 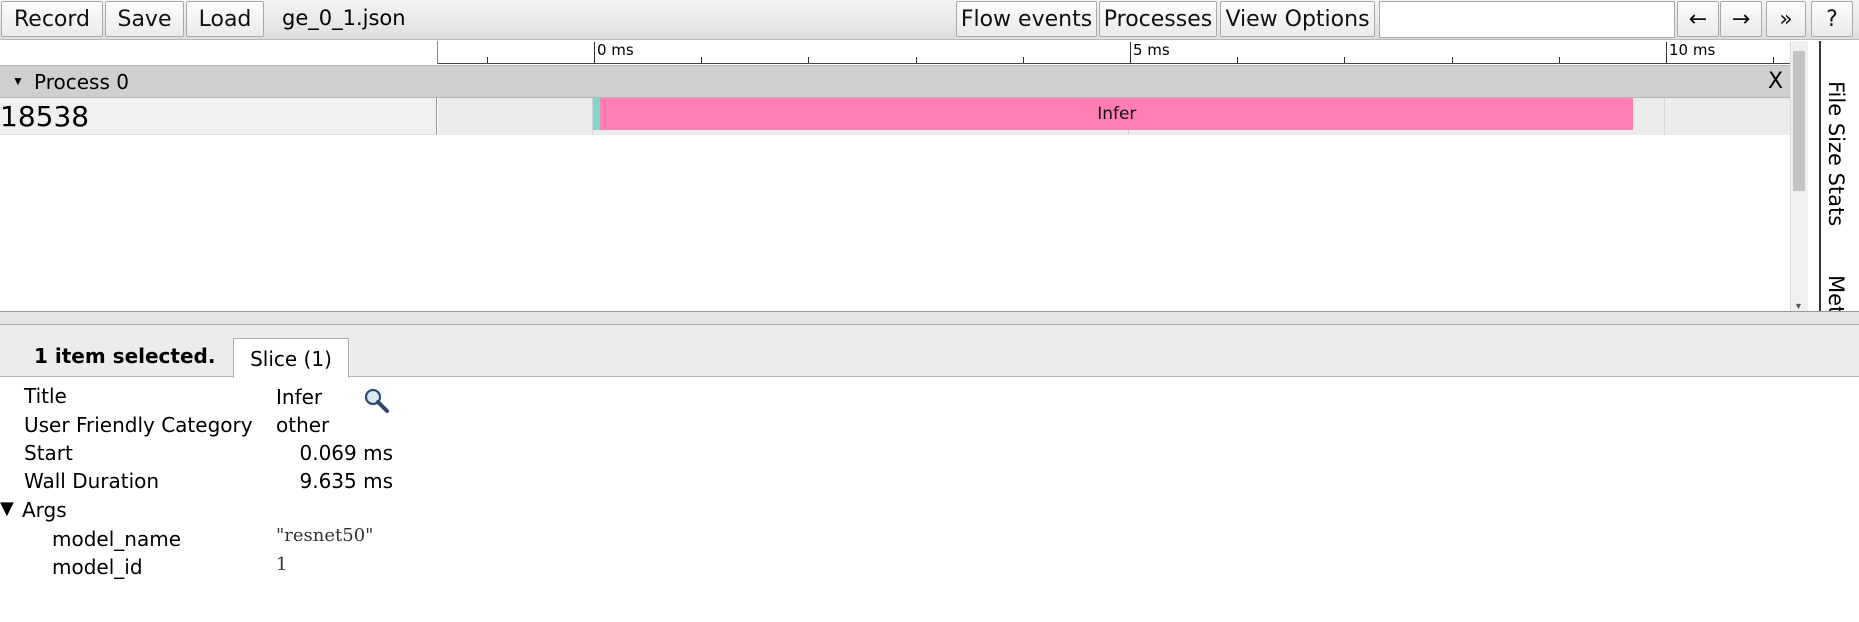 What do you see at coordinates (282, 564) in the screenshot?
I see `arg-value: 1` at bounding box center [282, 564].